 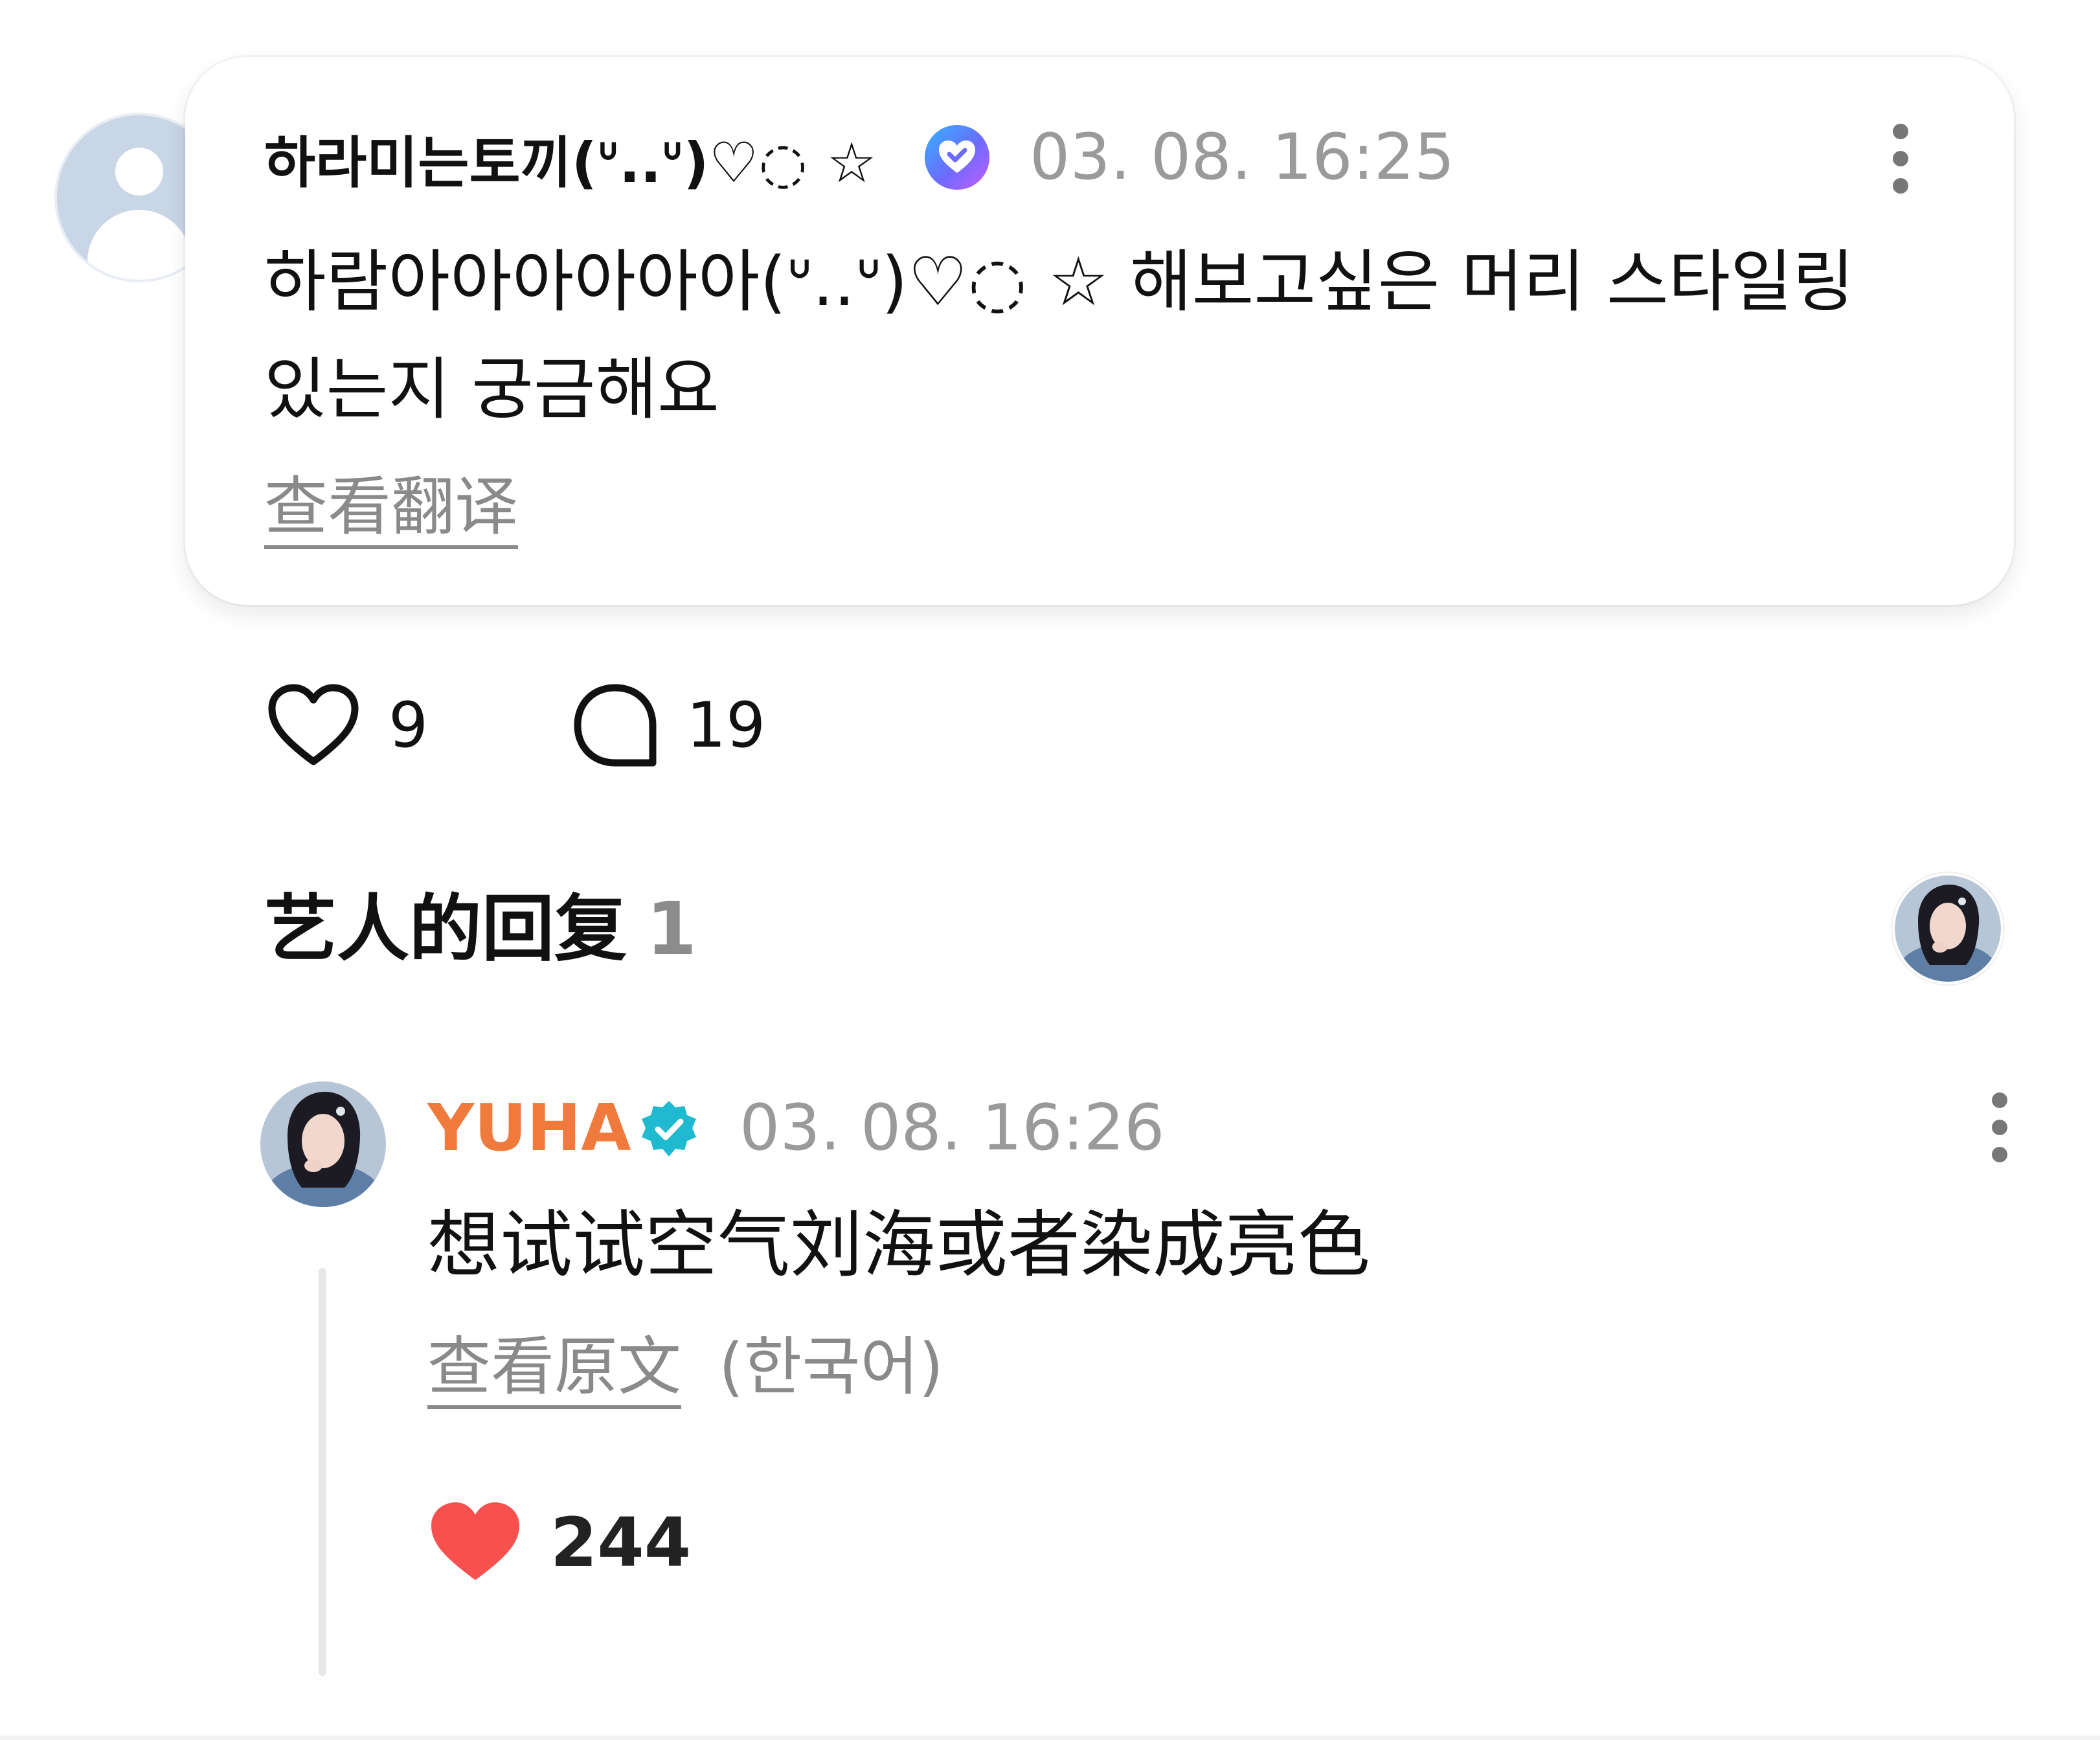 What do you see at coordinates (570, 157) in the screenshot?
I see `fan-author-name: 하라미는토끼(ᐡ..ᐡ)♡◌ ☆` at bounding box center [570, 157].